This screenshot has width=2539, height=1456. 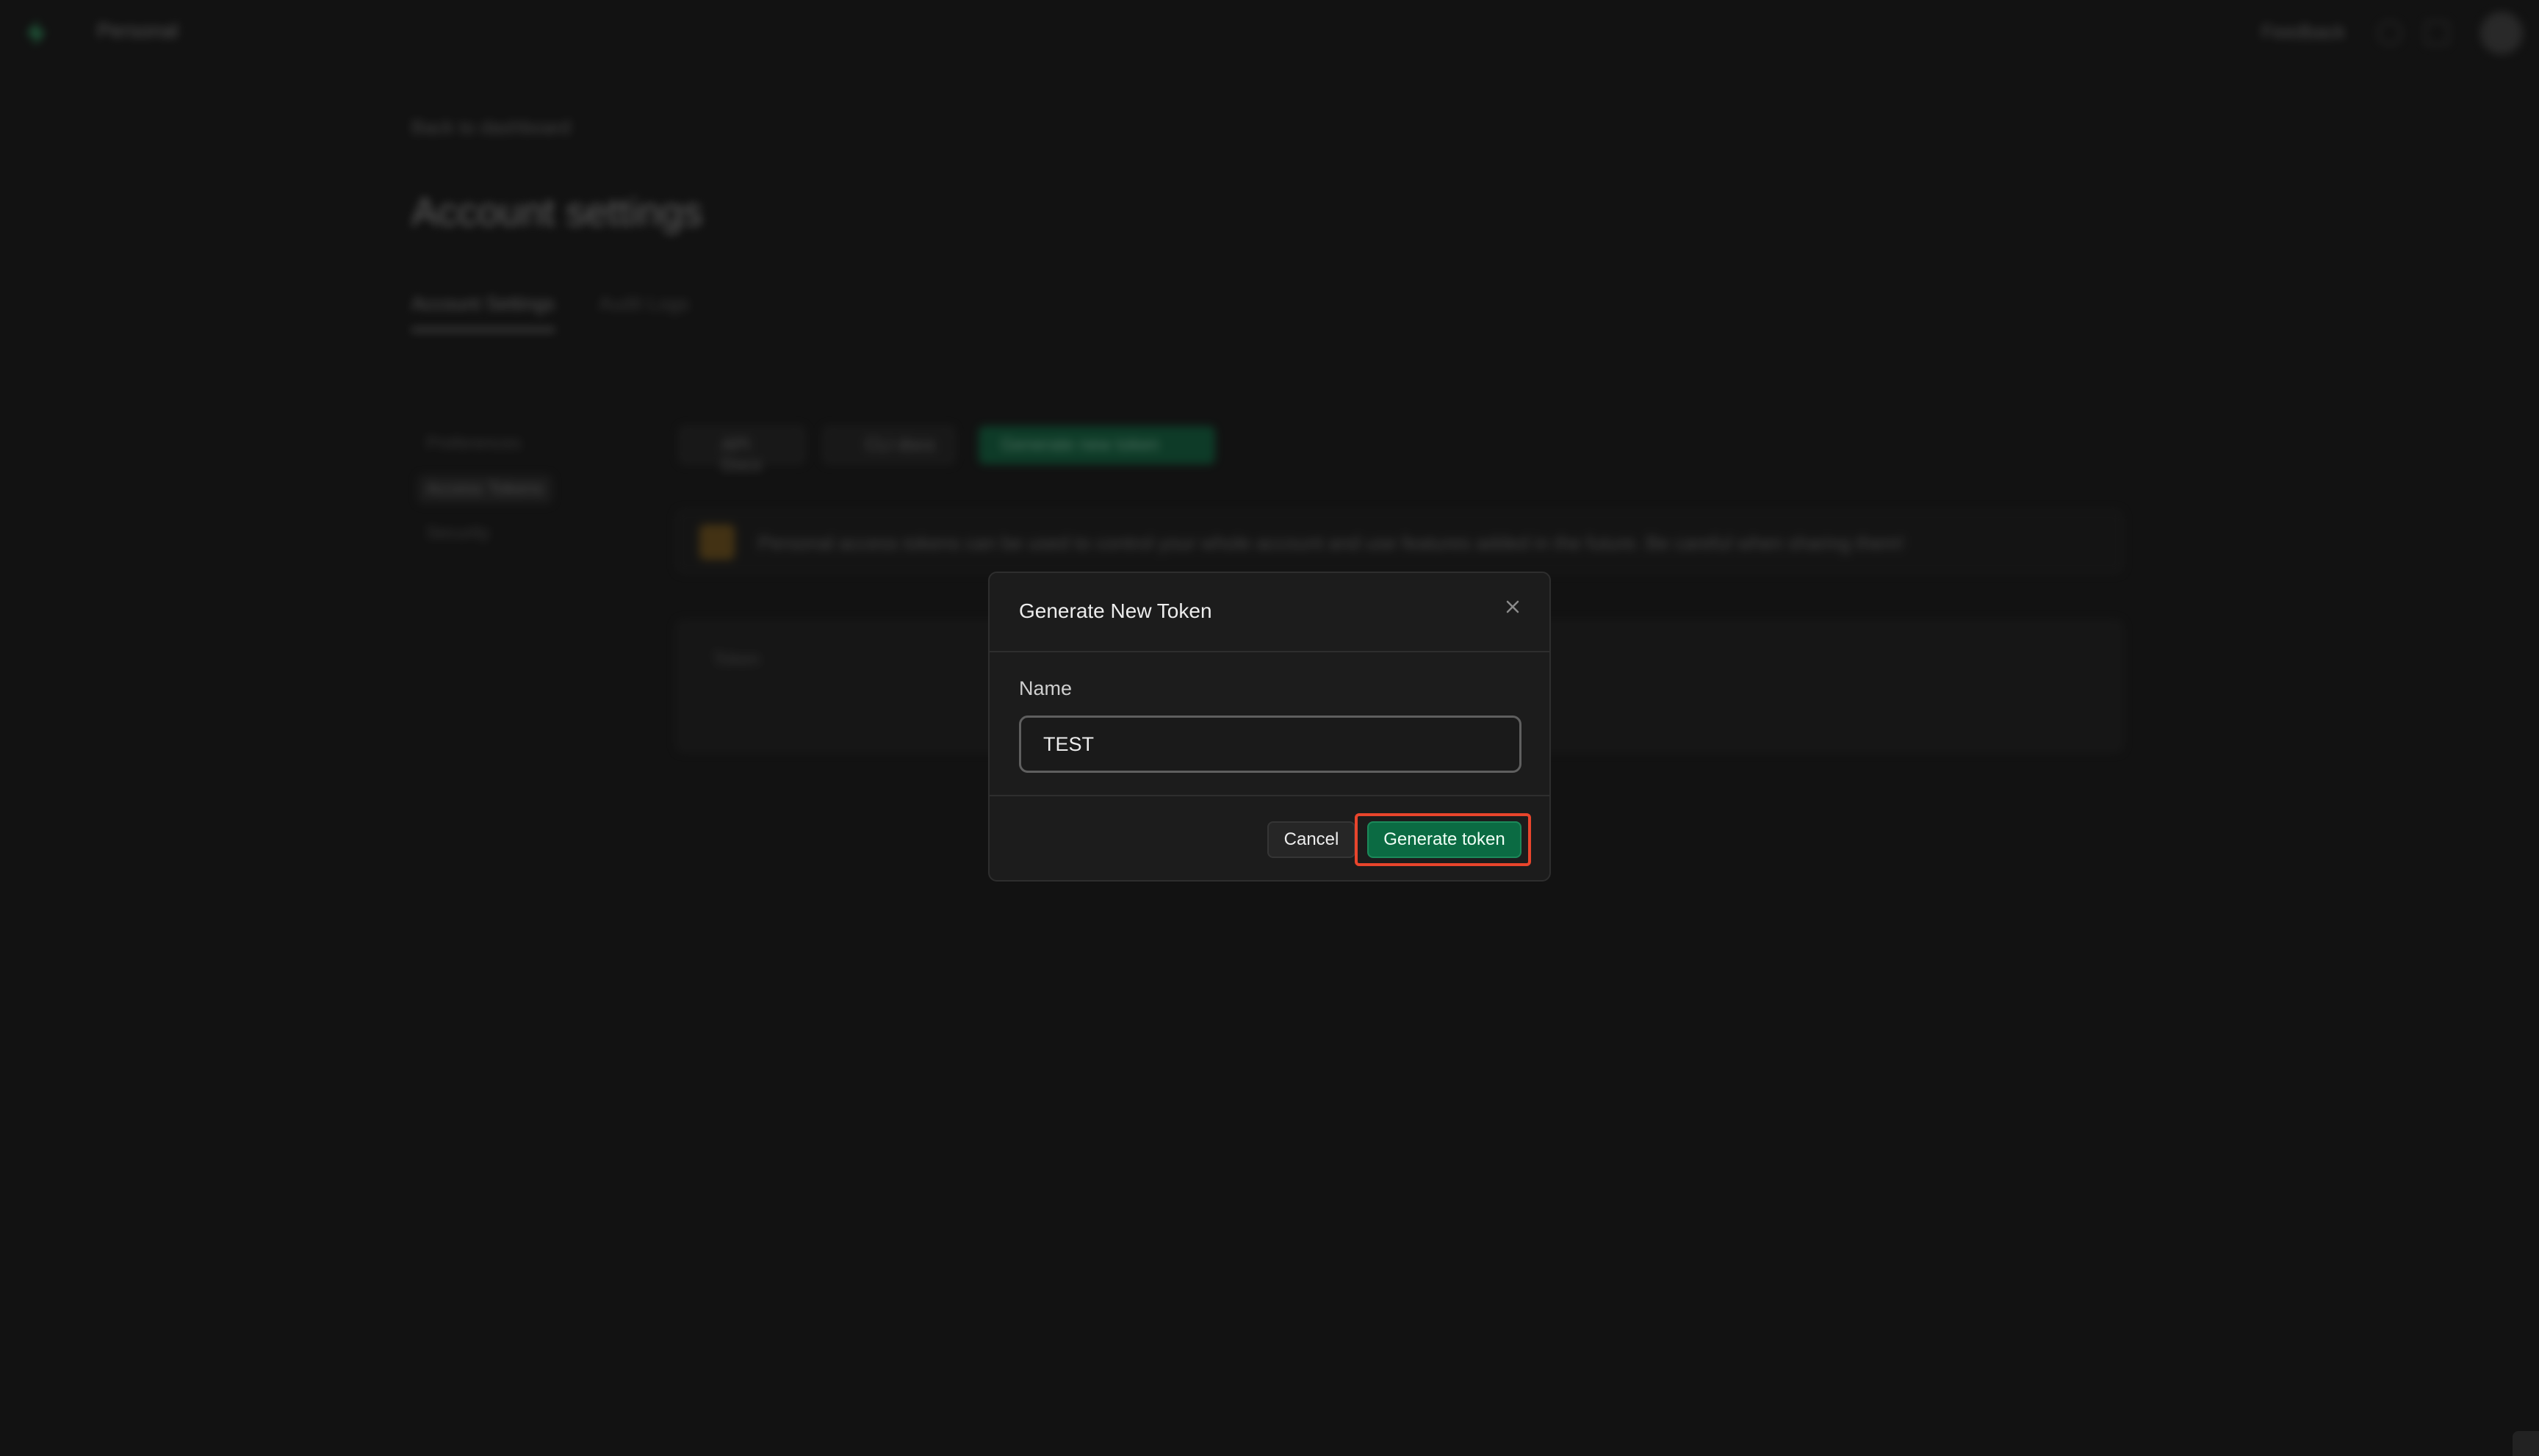 What do you see at coordinates (1046, 688) in the screenshot?
I see `name-field-label: Name` at bounding box center [1046, 688].